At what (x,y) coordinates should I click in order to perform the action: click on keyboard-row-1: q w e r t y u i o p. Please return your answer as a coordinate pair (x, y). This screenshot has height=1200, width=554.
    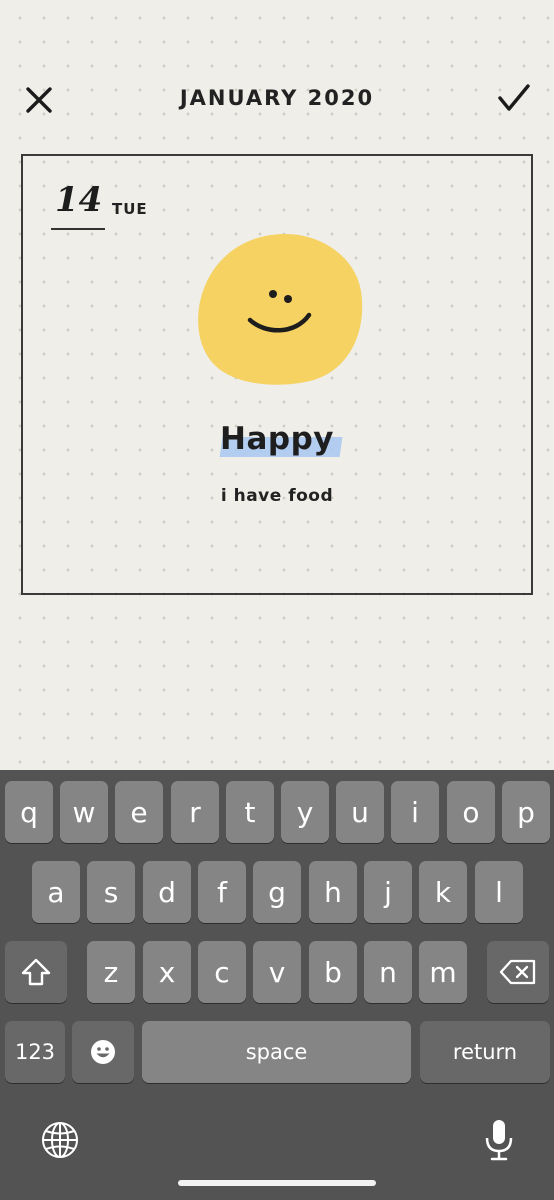
    Looking at the image, I should click on (277, 812).